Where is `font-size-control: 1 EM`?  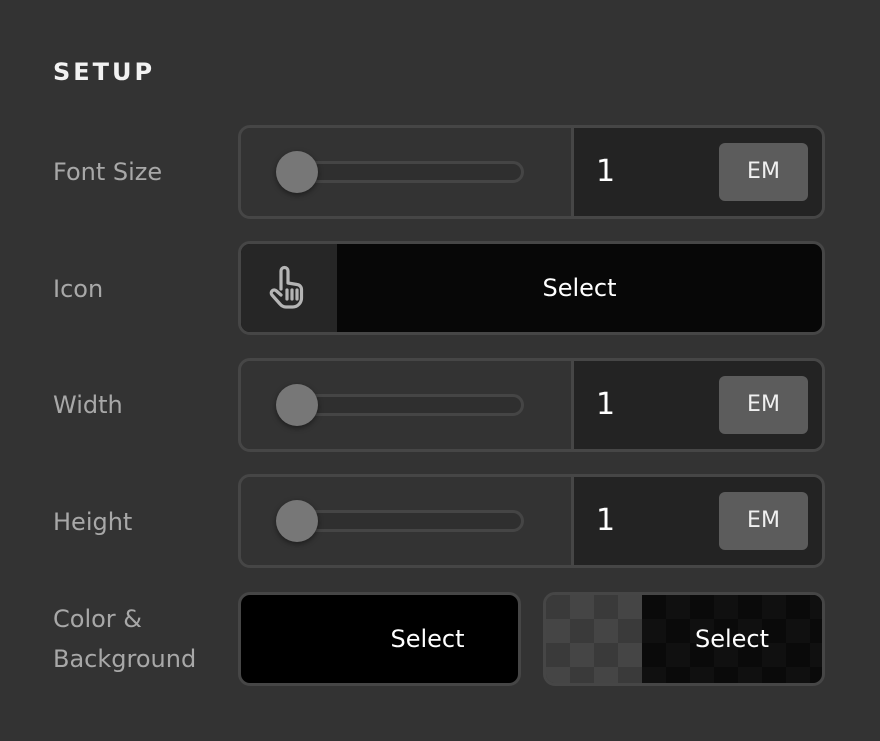 font-size-control: 1 EM is located at coordinates (531, 172).